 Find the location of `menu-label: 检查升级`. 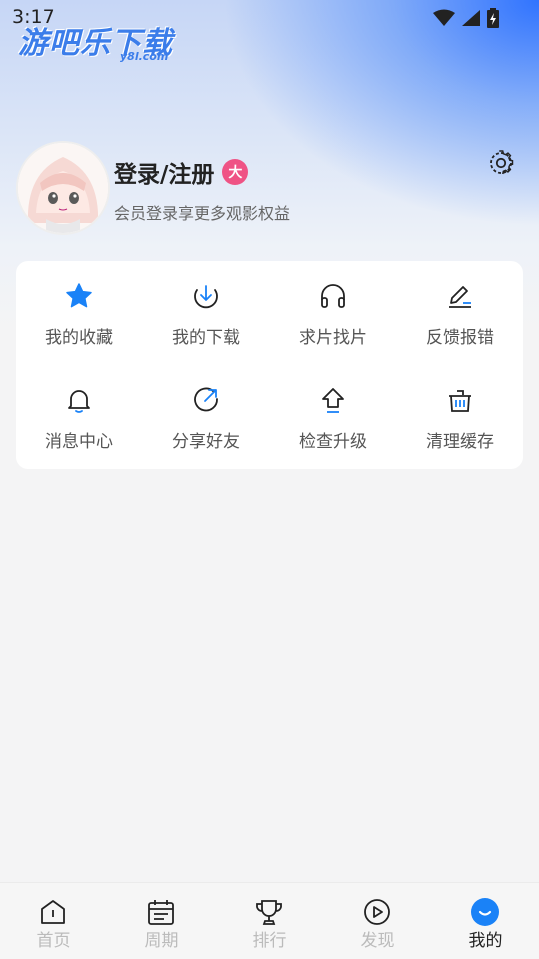

menu-label: 检查升级 is located at coordinates (333, 442).